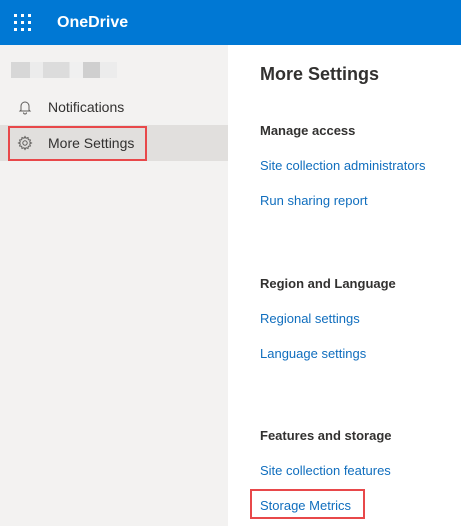  I want to click on highlight-box-storage-metrics, so click(307, 504).